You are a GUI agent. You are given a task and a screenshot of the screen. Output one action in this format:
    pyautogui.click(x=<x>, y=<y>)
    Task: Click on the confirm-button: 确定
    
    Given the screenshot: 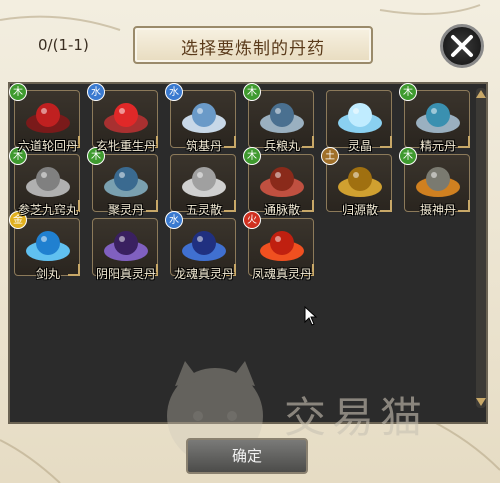 What is the action you would take?
    pyautogui.click(x=247, y=456)
    